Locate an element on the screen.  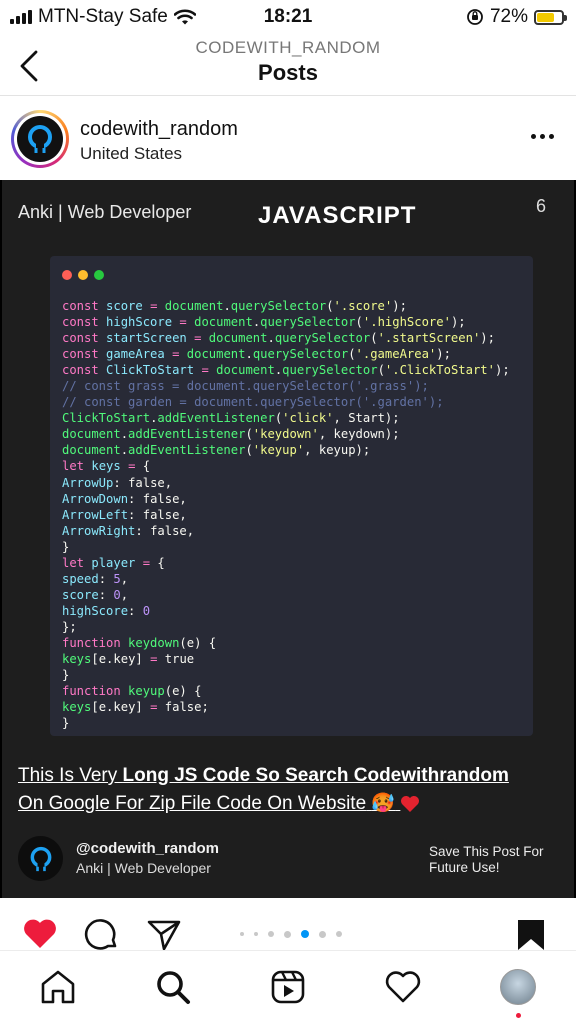
profile-avatar is located at coordinates (518, 987).